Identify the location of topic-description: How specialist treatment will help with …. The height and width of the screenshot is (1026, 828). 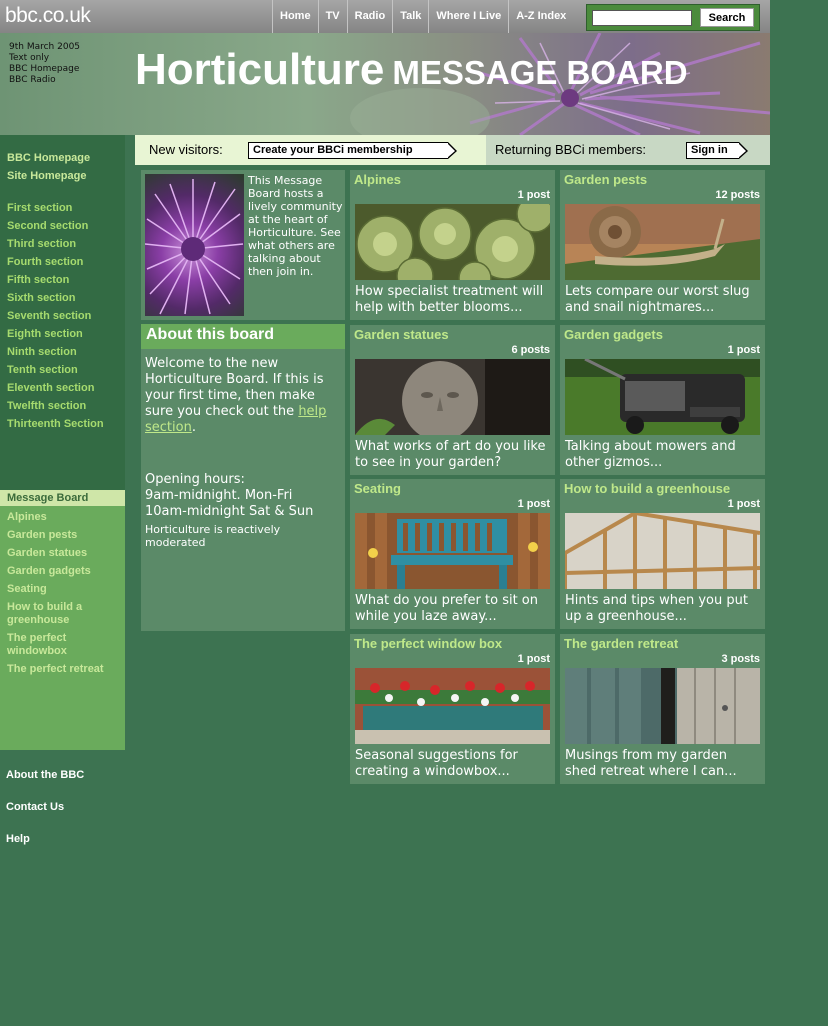
(449, 299).